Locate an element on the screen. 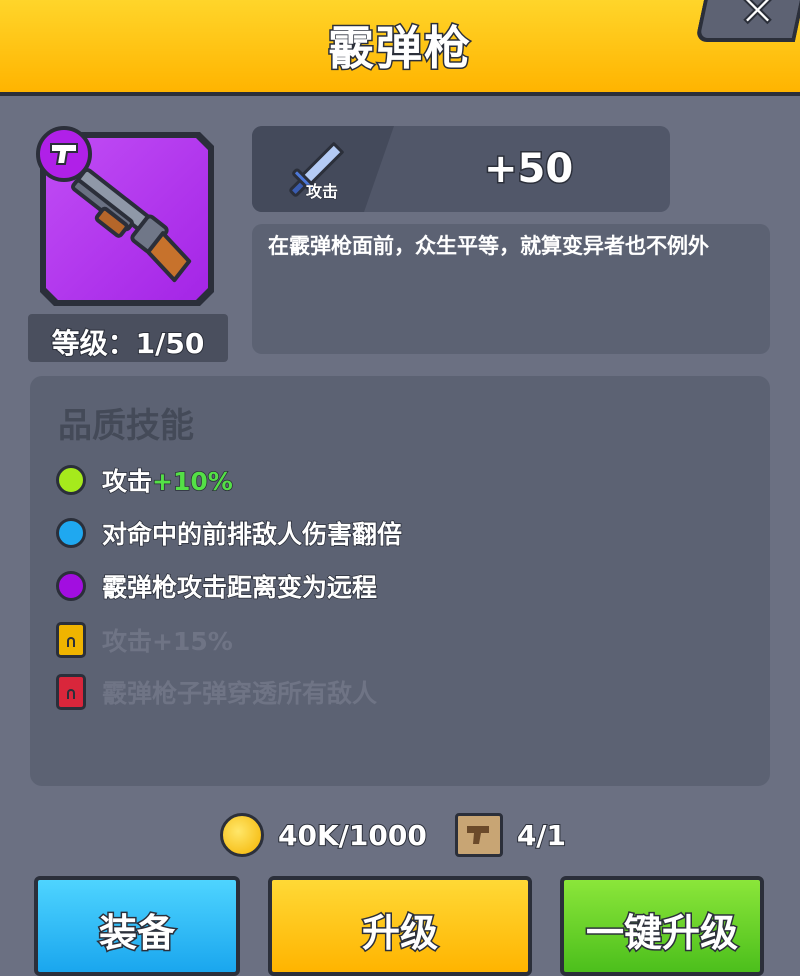 The image size is (800, 976). level-indicator: 等级：1/50 is located at coordinates (128, 338).